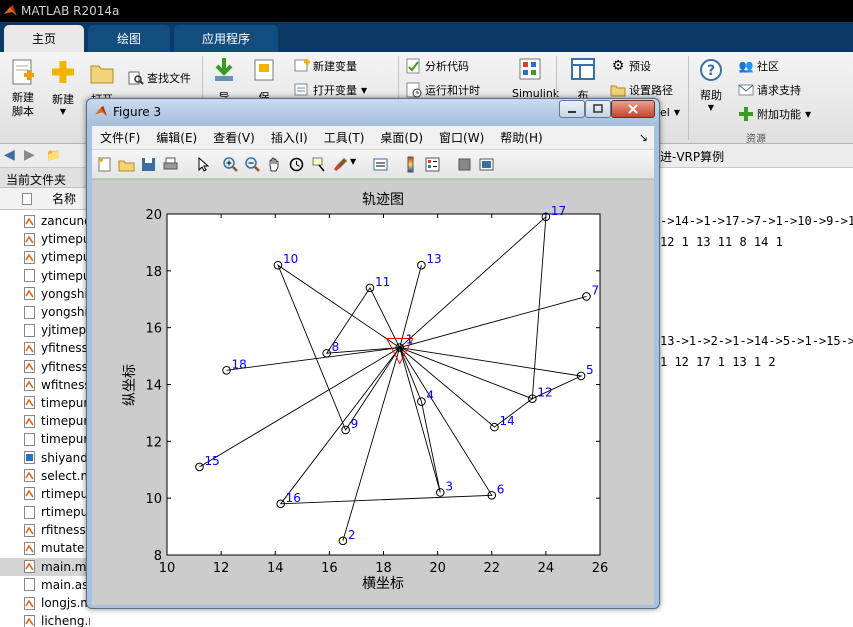  What do you see at coordinates (63, 87) in the screenshot?
I see `new-button: 新建 ▼` at bounding box center [63, 87].